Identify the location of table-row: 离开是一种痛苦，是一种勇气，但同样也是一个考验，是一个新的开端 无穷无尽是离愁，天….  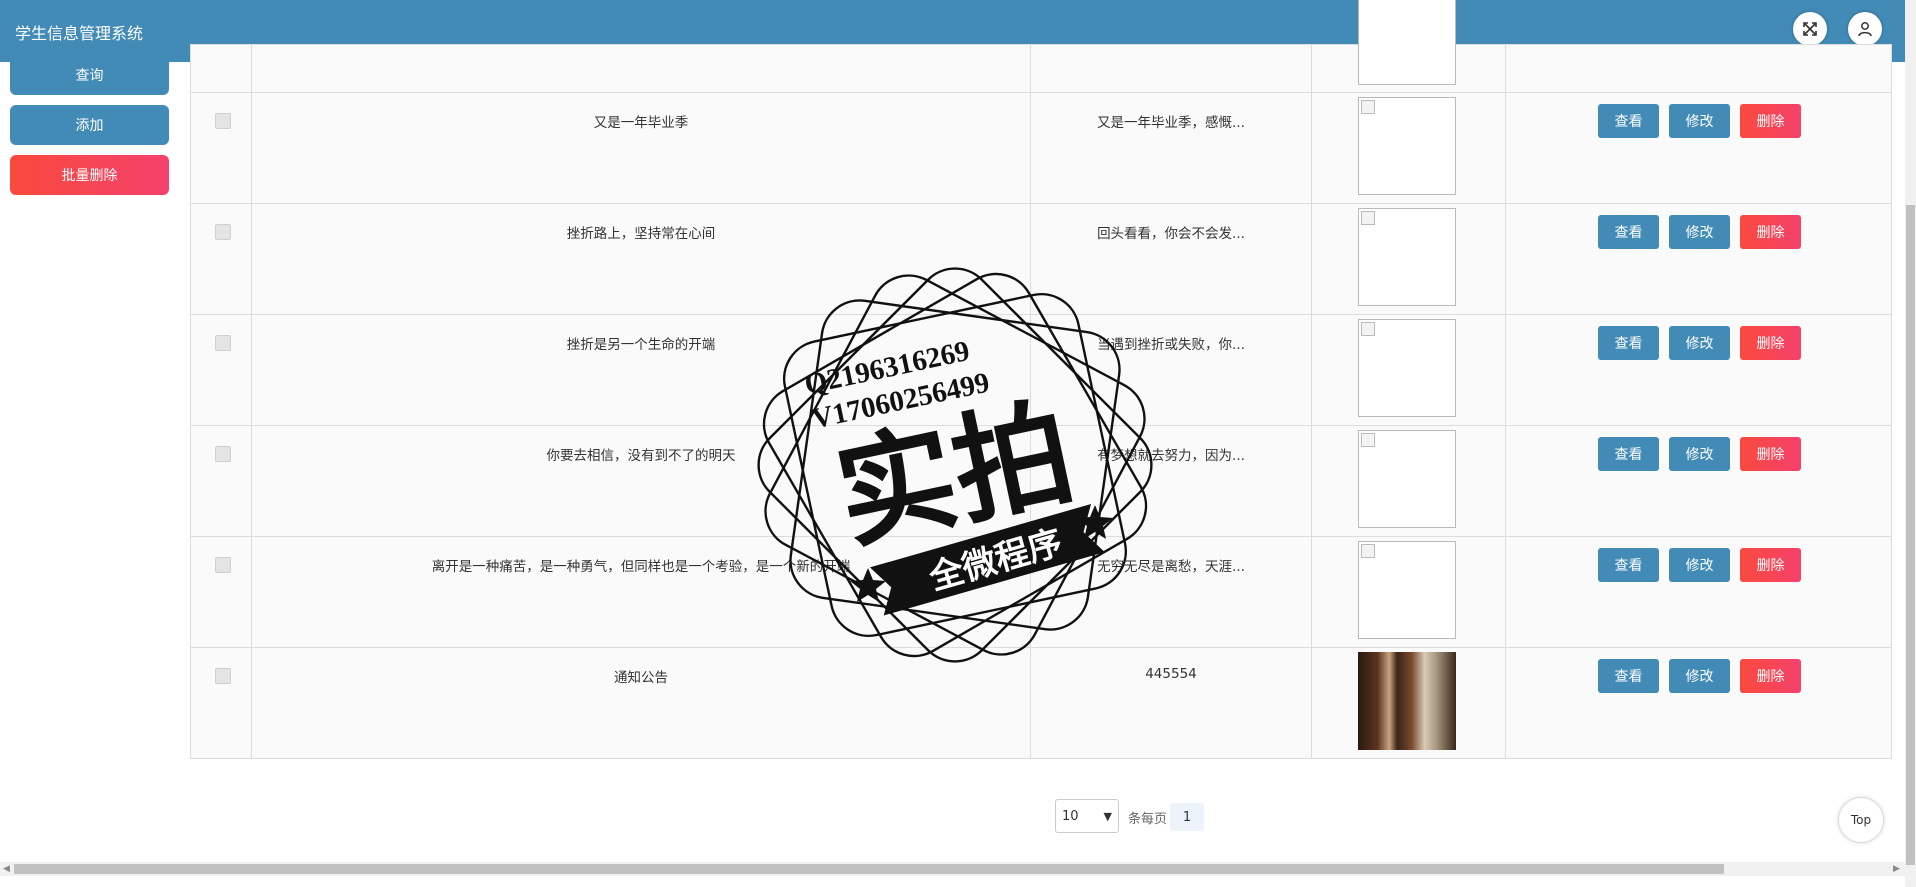
(1041, 592).